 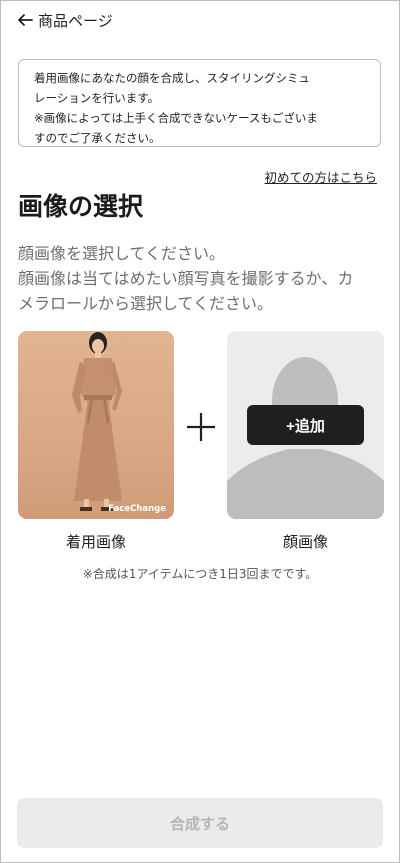 What do you see at coordinates (75, 20) in the screenshot?
I see `back-link-label: 商品ページ` at bounding box center [75, 20].